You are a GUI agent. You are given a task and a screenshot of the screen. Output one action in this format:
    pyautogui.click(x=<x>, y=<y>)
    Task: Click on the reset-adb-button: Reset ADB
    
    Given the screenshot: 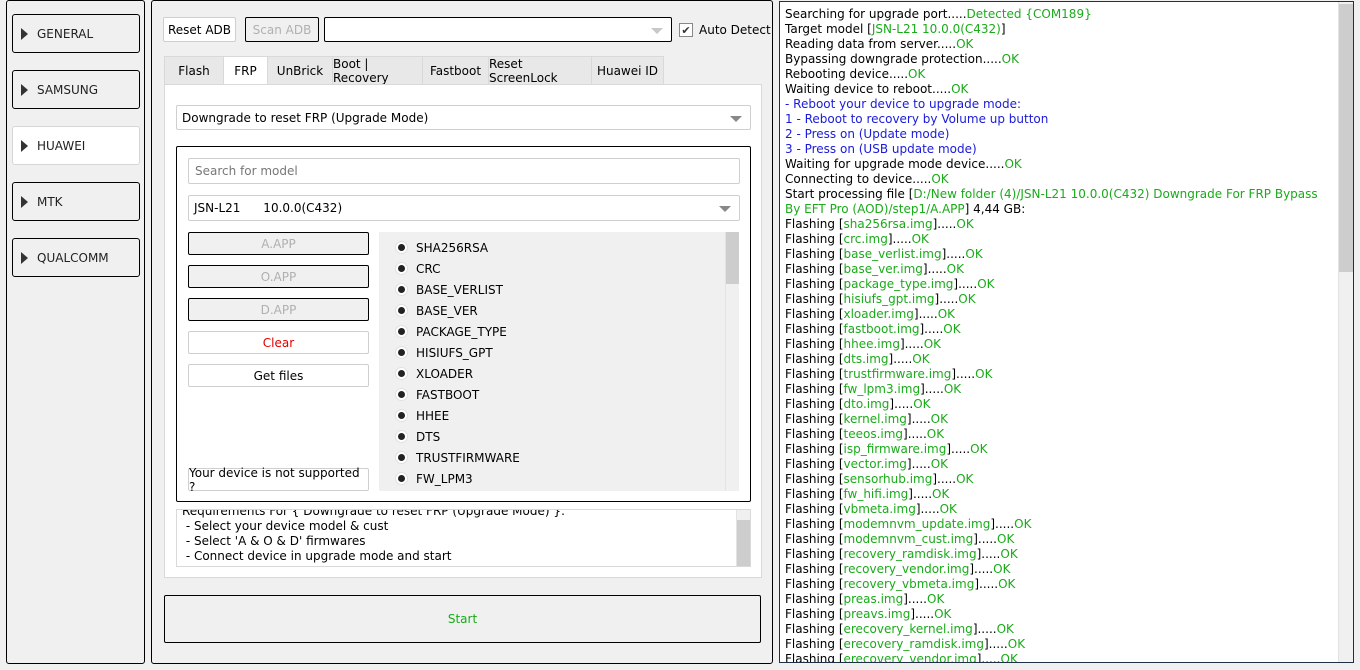 What is the action you would take?
    pyautogui.click(x=199, y=29)
    